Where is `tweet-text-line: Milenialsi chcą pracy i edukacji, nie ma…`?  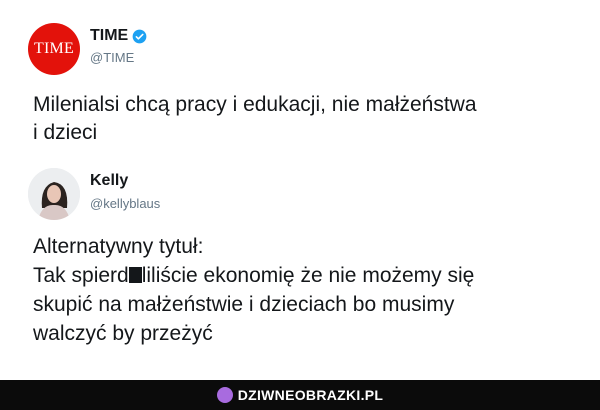
tweet-text-line: Milenialsi chcą pracy i edukacji, nie ma… is located at coordinates (255, 104).